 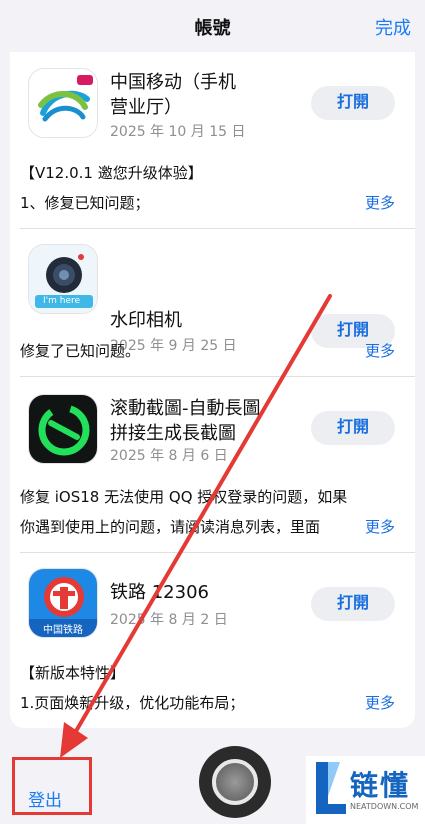 I want to click on app-name: 铁路 12306, so click(x=200, y=592).